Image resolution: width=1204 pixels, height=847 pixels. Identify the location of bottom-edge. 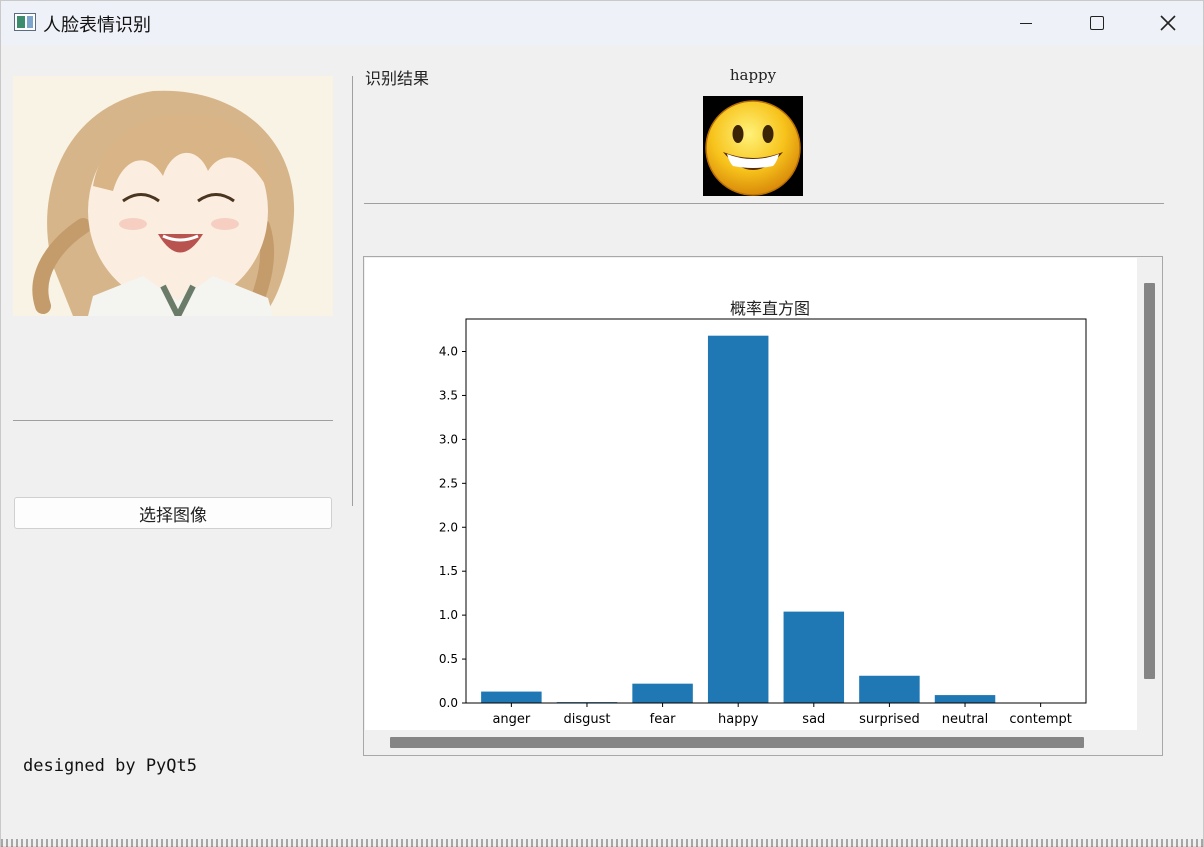
(602, 843).